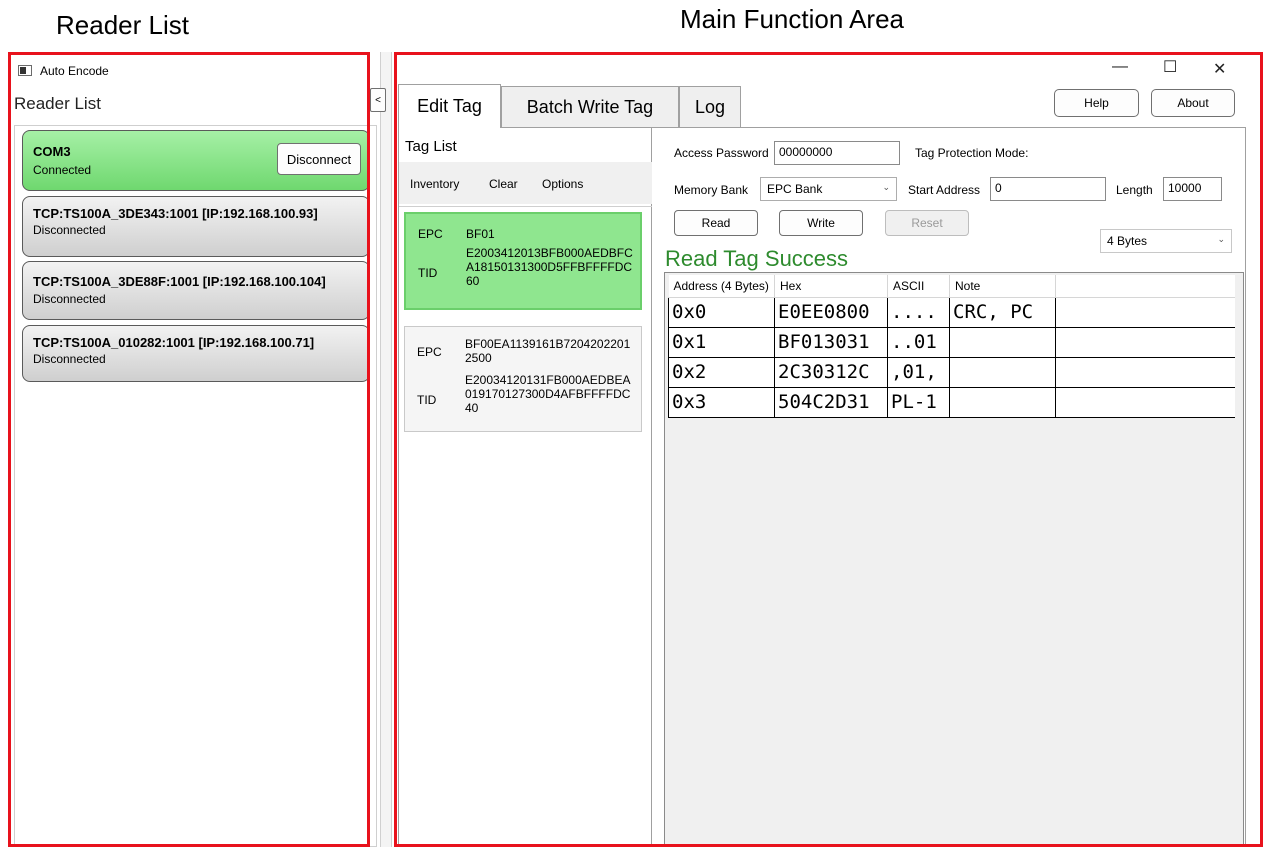  I want to click on main-function-area-caption: Main Function Area, so click(792, 19).